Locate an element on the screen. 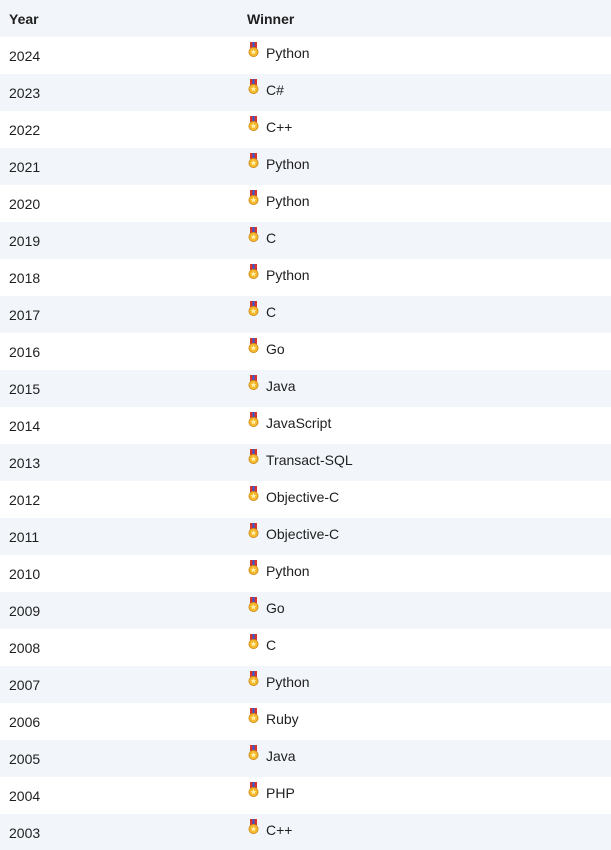 The width and height of the screenshot is (611, 850). year-cell: 2004 is located at coordinates (123, 795).